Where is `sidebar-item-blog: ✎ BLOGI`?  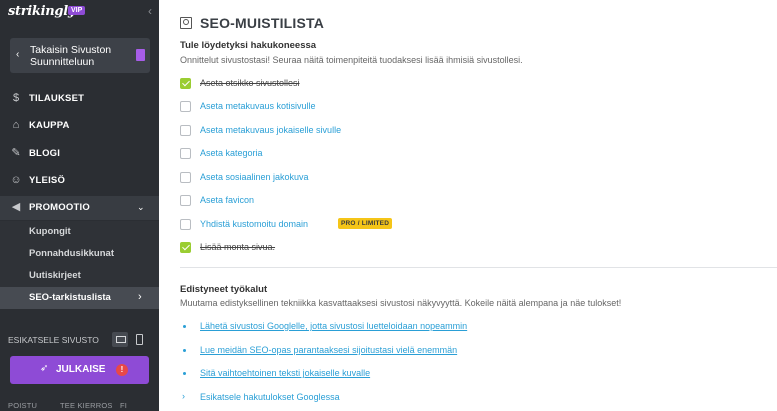 sidebar-item-blog: ✎ BLOGI is located at coordinates (79, 154).